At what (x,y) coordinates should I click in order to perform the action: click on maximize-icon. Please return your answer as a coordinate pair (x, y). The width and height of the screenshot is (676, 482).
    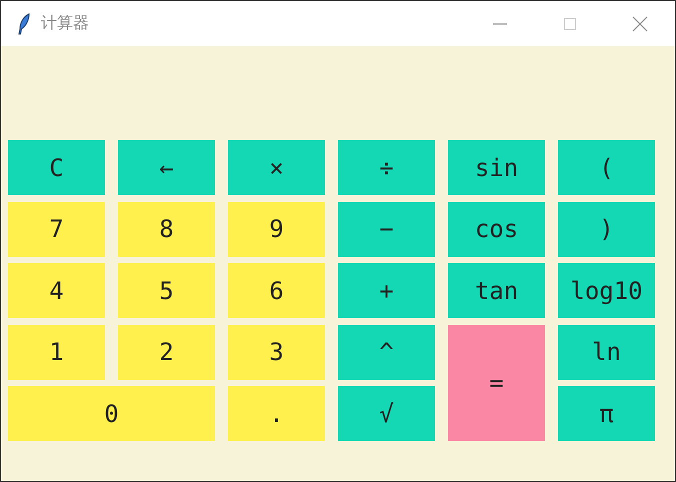
    Looking at the image, I should click on (570, 23).